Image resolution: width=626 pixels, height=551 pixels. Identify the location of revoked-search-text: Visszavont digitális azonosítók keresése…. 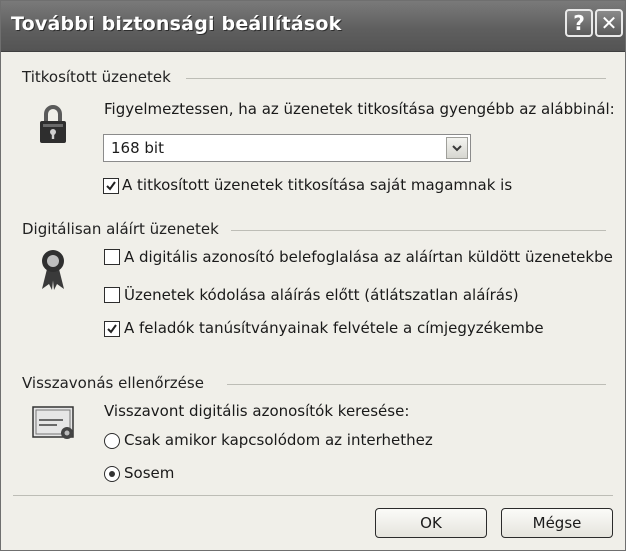
(257, 411).